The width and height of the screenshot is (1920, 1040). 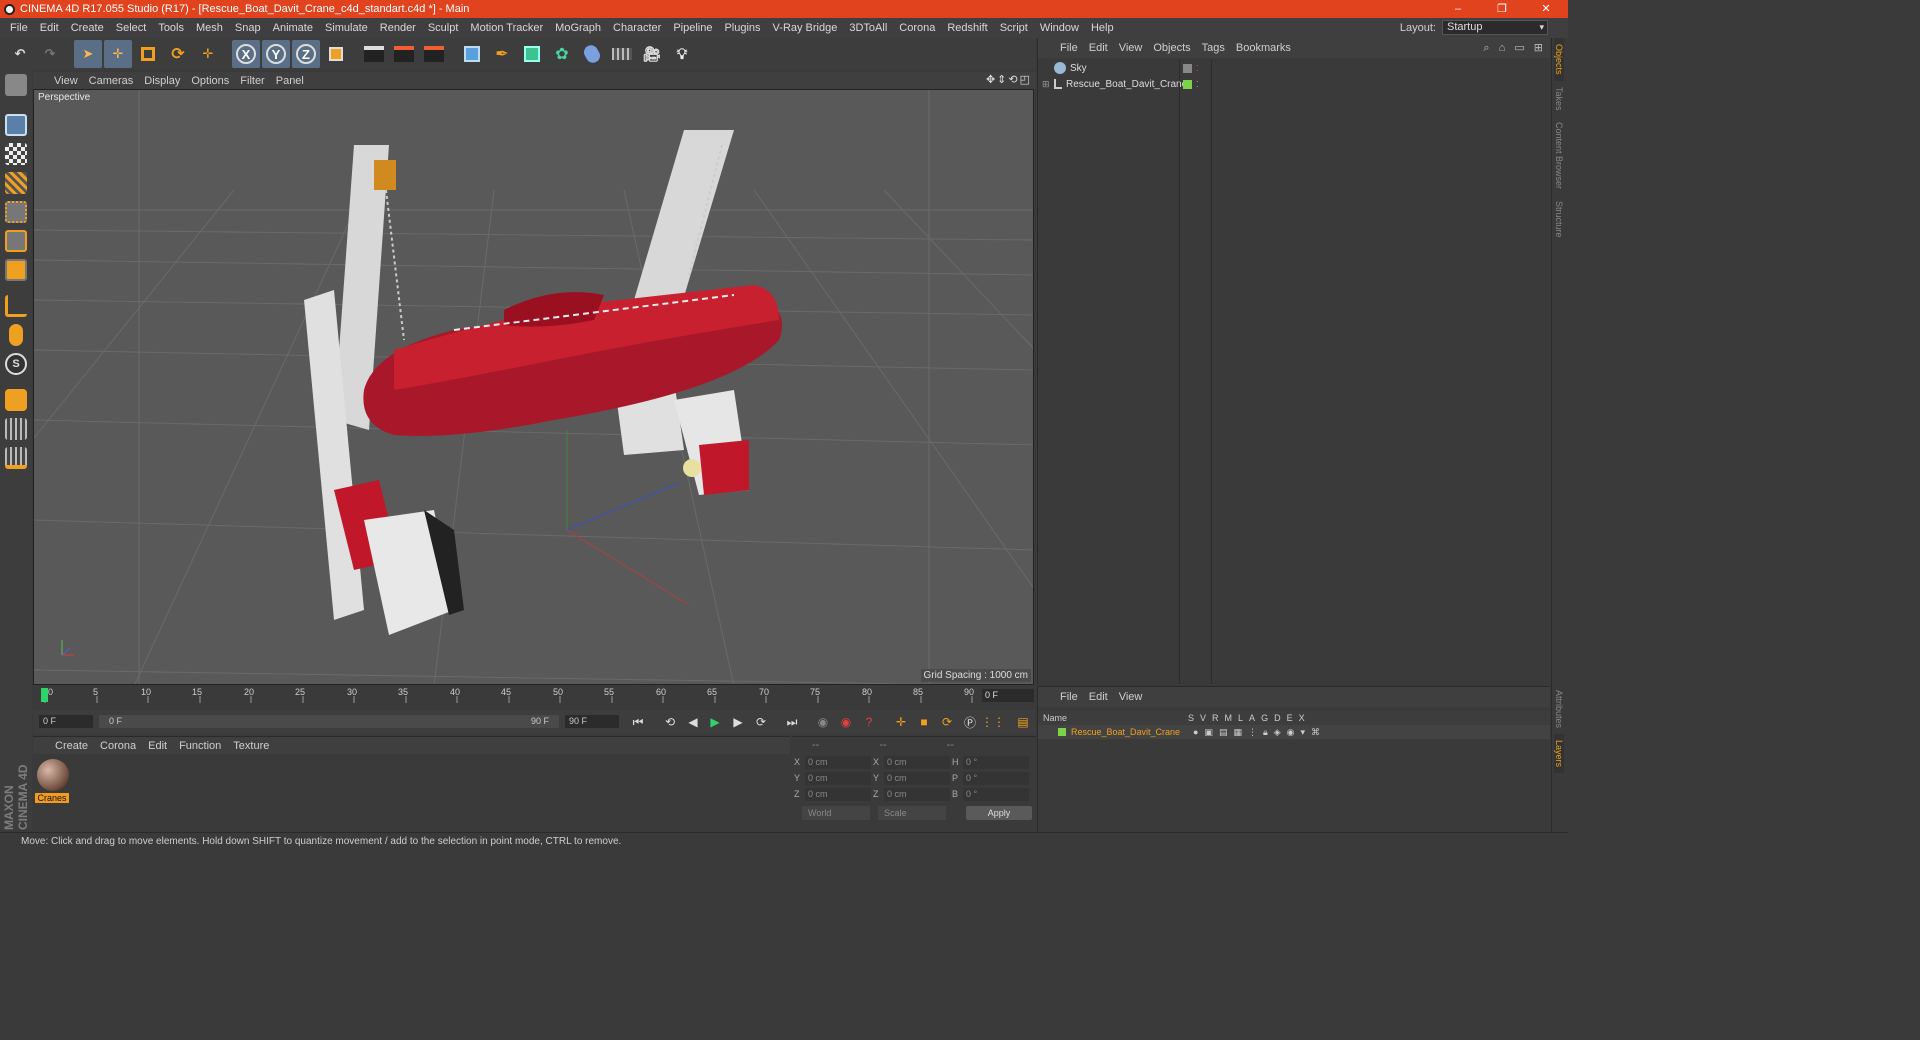 What do you see at coordinates (16, 183) in the screenshot?
I see `workplane-mode-button` at bounding box center [16, 183].